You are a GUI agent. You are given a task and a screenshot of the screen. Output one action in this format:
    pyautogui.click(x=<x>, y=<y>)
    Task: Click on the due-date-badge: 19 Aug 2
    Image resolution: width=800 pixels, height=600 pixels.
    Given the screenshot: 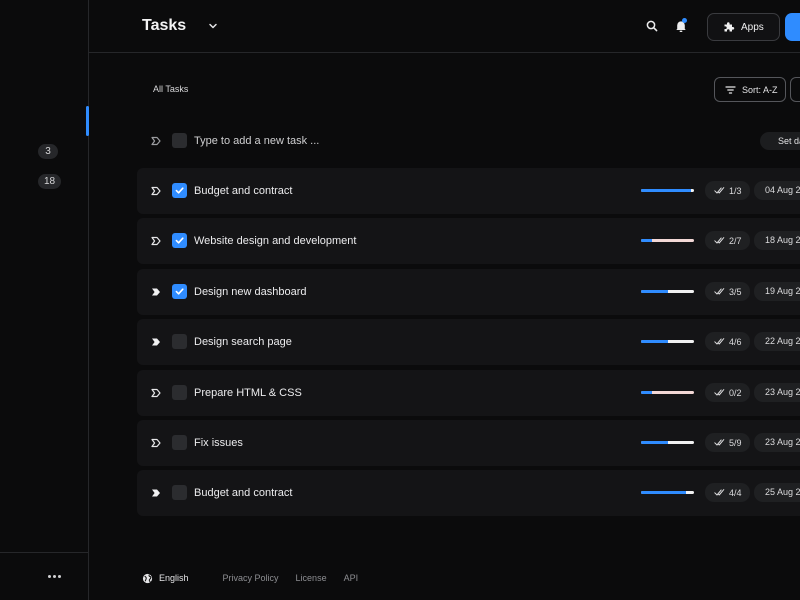 What is the action you would take?
    pyautogui.click(x=777, y=291)
    